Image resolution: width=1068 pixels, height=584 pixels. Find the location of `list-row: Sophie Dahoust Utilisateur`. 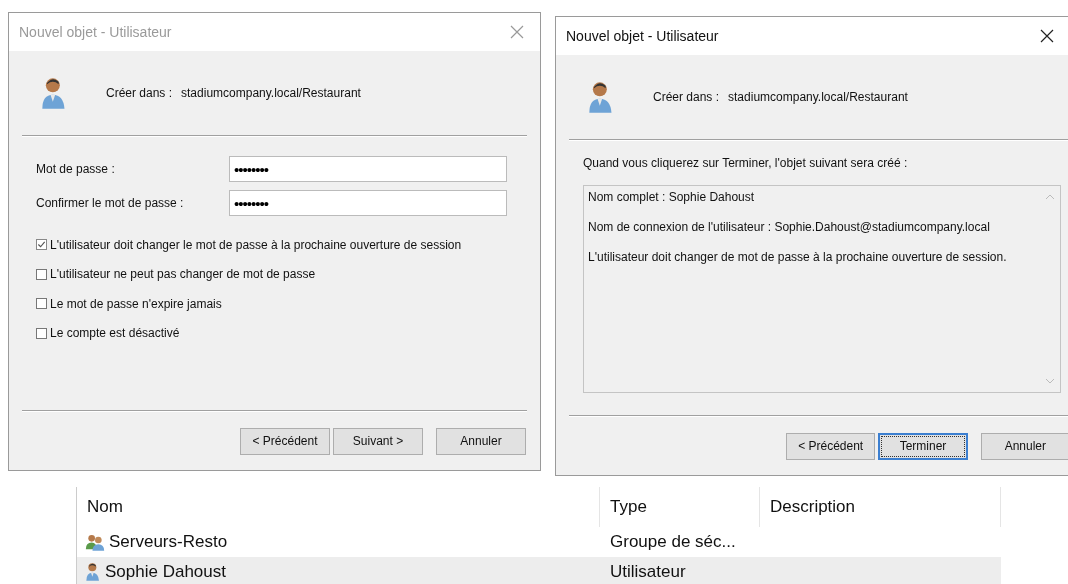

list-row: Sophie Dahoust Utilisateur is located at coordinates (539, 570).